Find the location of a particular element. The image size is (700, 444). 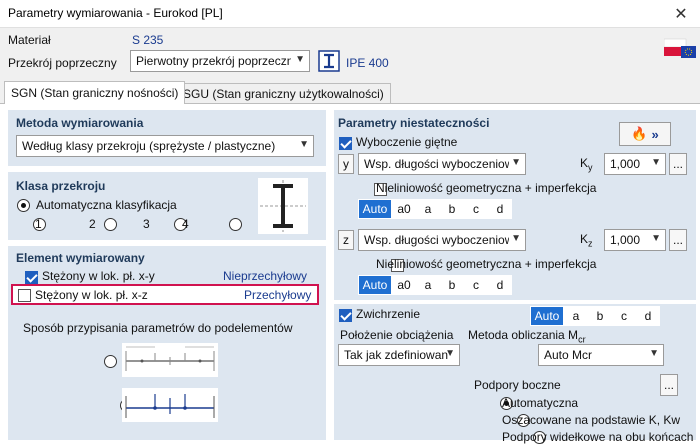

mcr-combo: Auto Mcr ▼ is located at coordinates (601, 355).